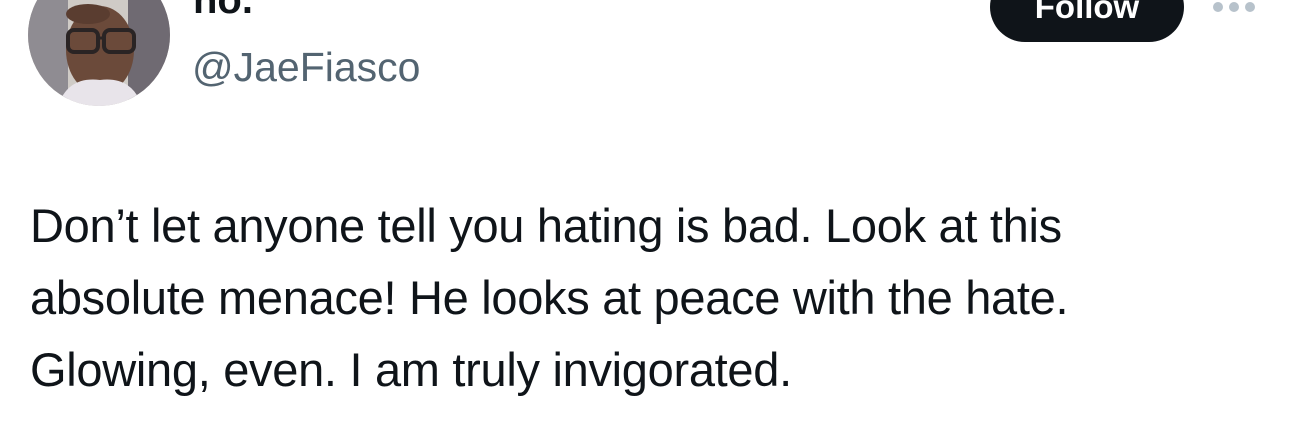  I want to click on tweet-line: Glowing, even. I am truly invigorated., so click(411, 369).